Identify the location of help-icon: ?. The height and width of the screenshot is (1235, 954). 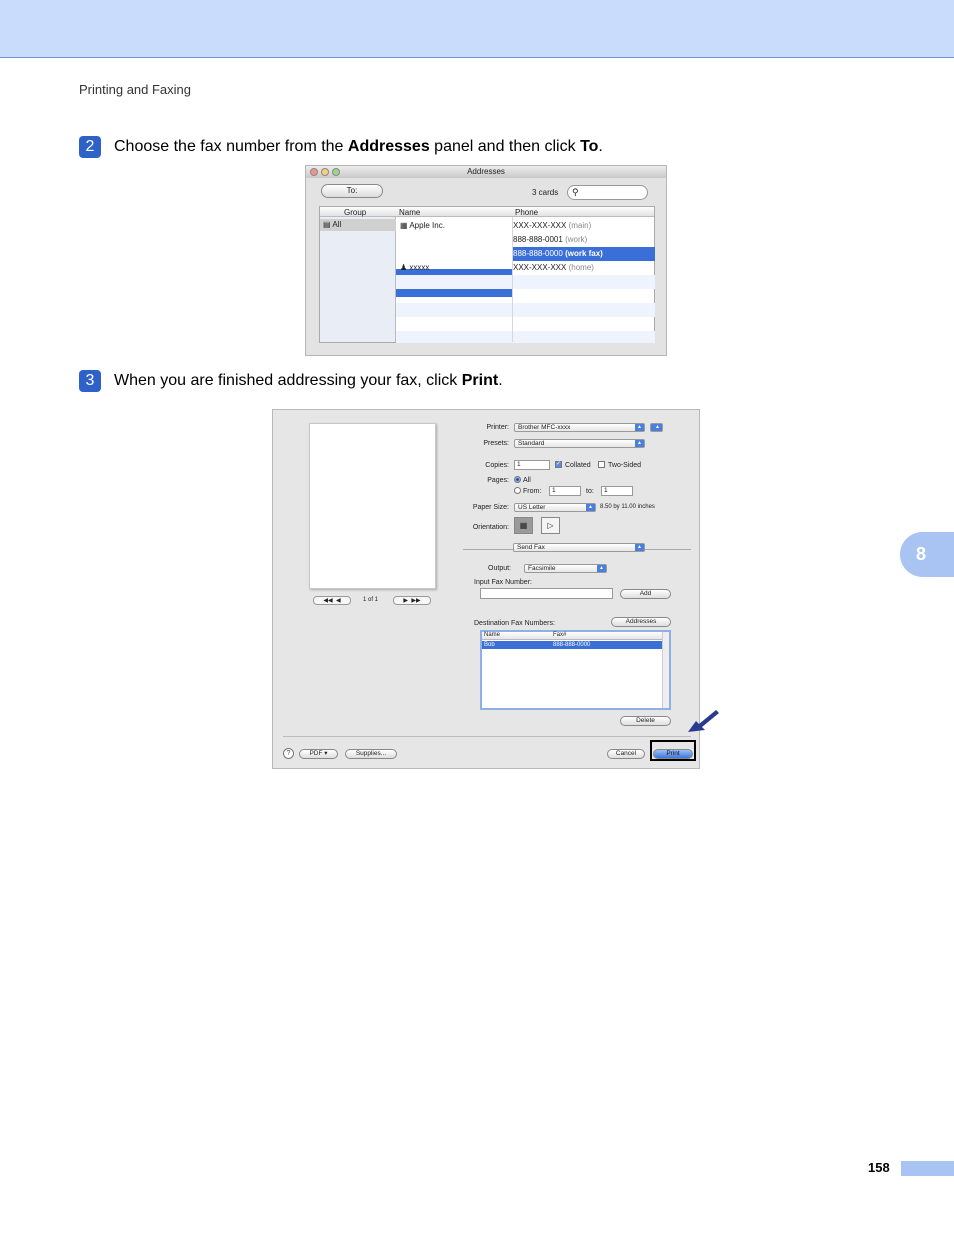
(288, 753).